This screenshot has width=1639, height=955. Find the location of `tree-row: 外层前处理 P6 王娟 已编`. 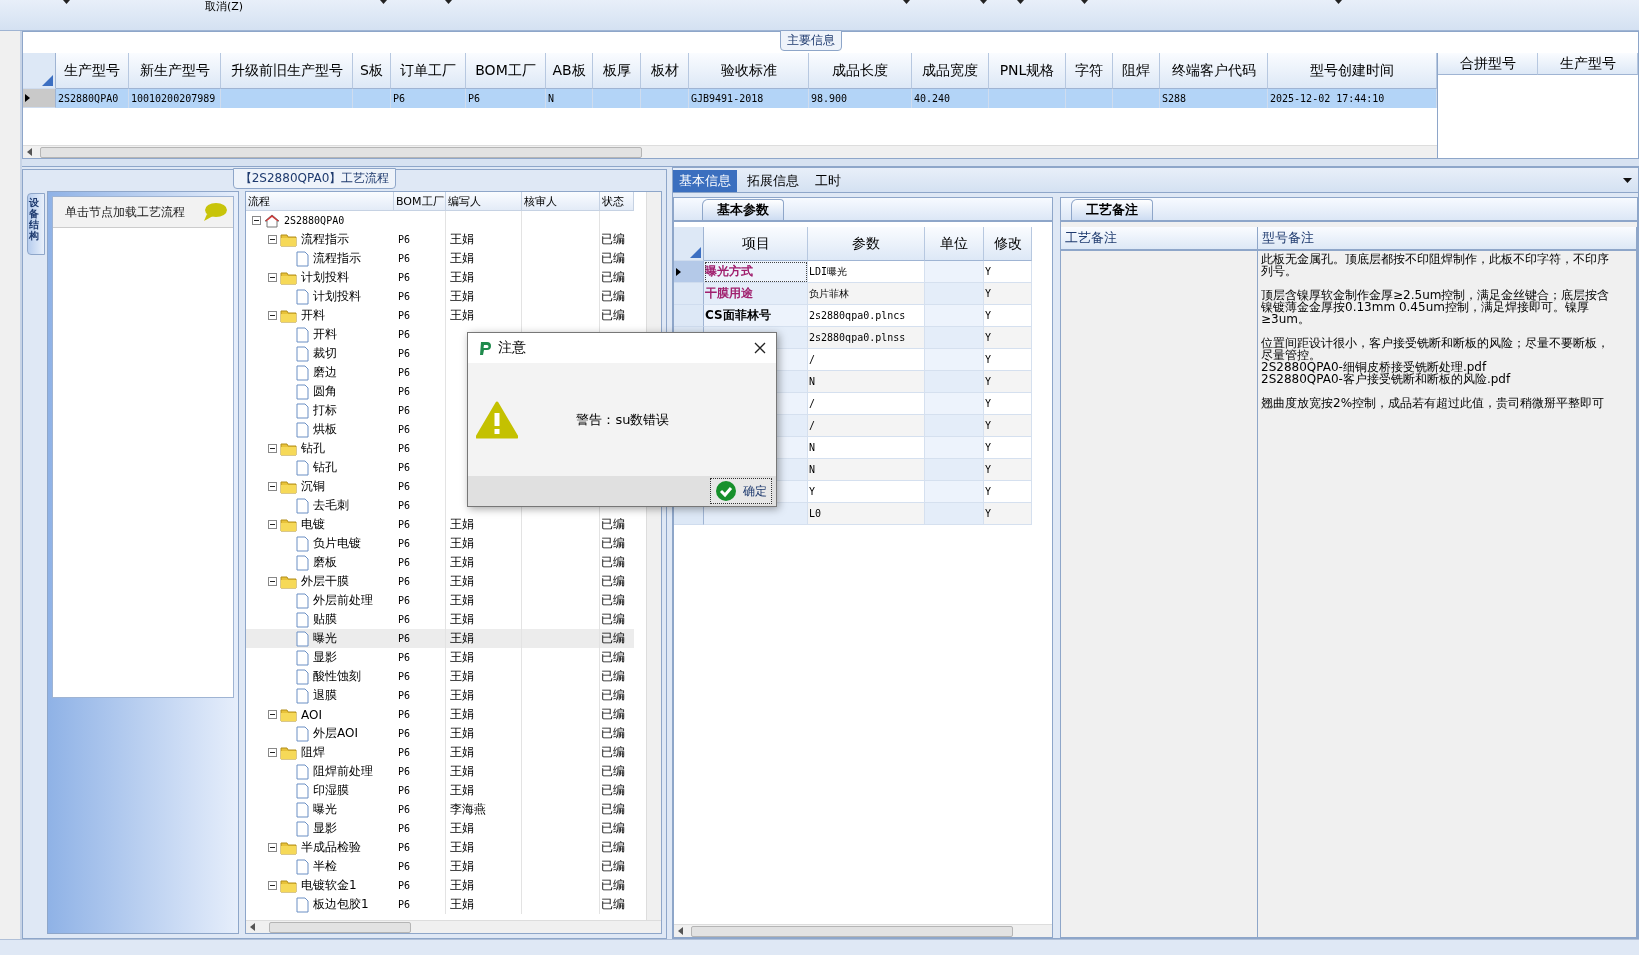

tree-row: 外层前处理 P6 王娟 已编 is located at coordinates (440, 600).